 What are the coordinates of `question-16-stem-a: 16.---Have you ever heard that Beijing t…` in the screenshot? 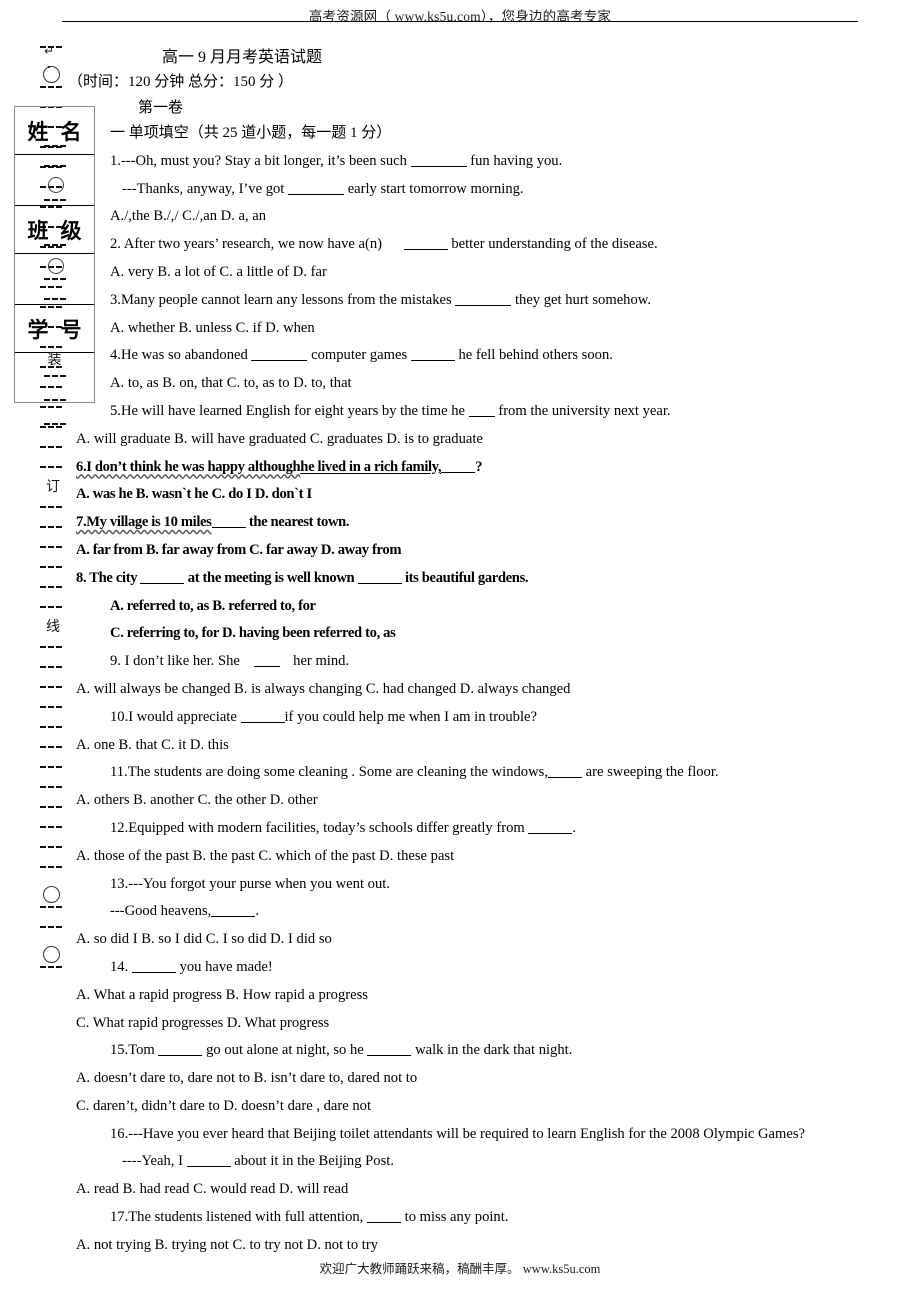 It's located at (458, 1133).